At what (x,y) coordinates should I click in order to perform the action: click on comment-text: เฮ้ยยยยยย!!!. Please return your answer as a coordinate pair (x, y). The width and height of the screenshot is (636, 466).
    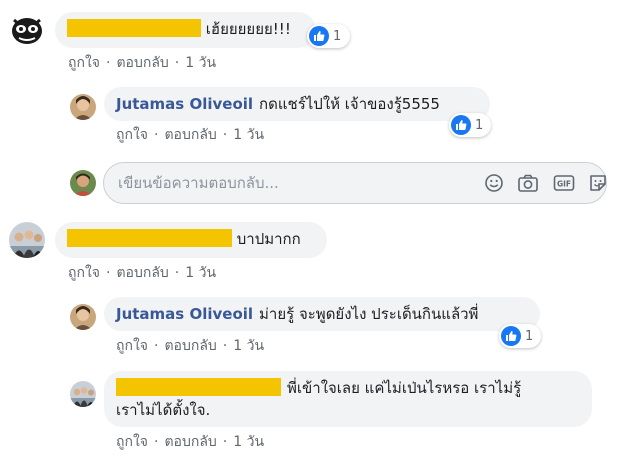
    Looking at the image, I should click on (248, 29).